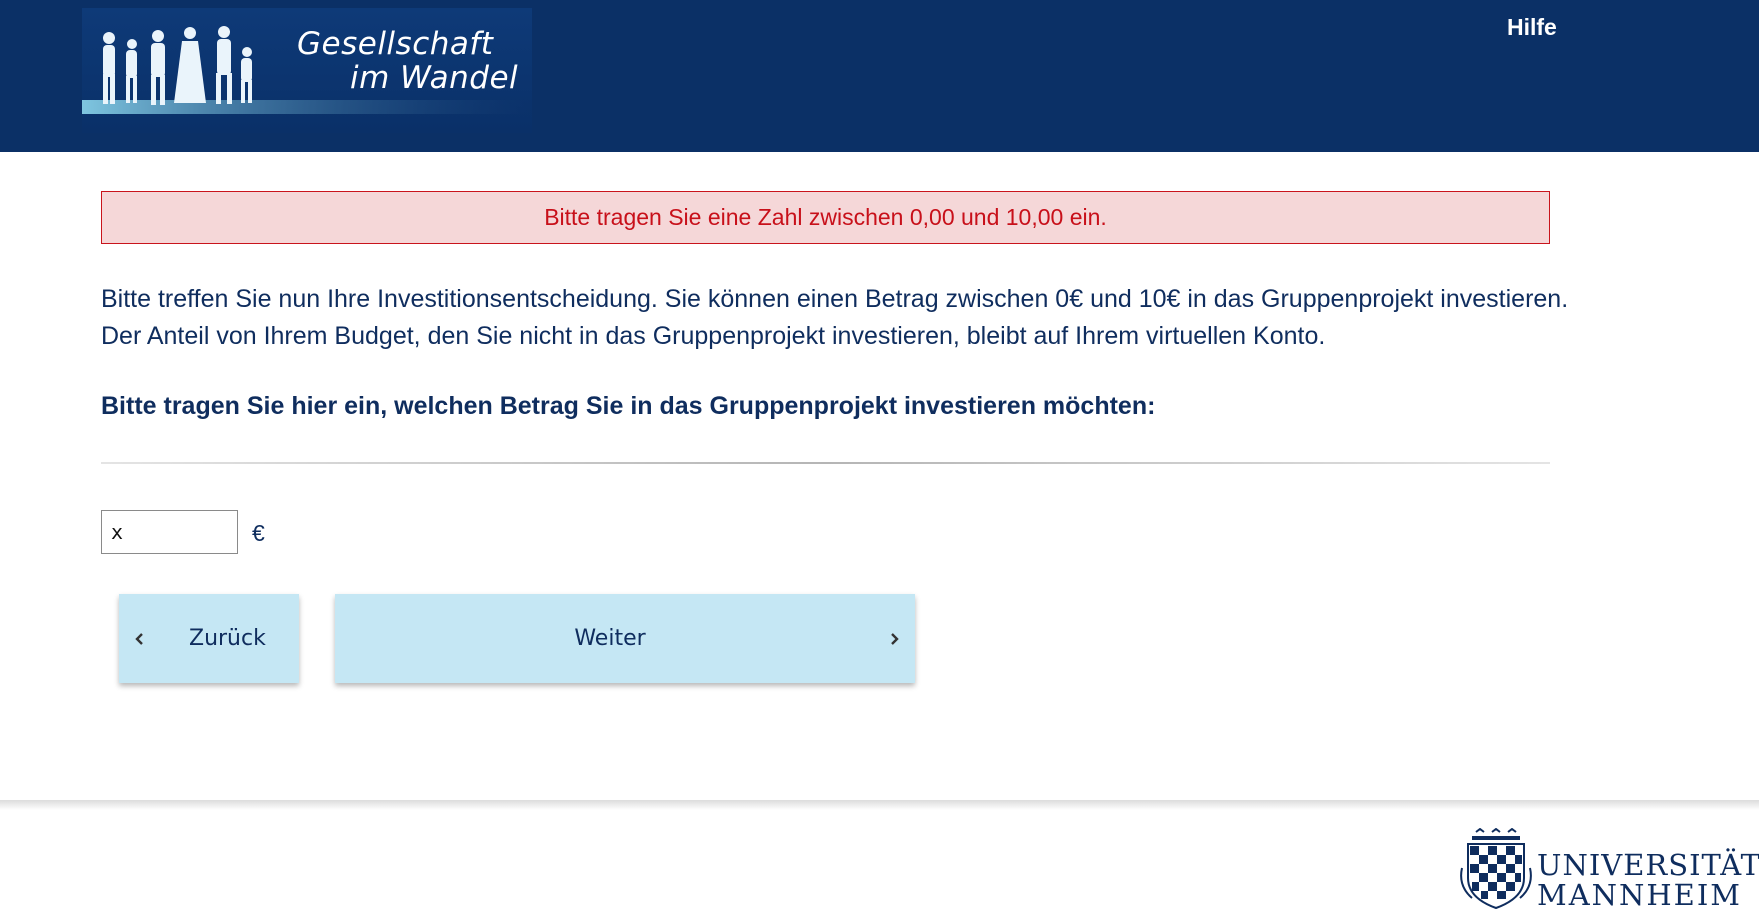 This screenshot has height=916, width=1759. I want to click on university-name-line1: UNIVERSITÄT, so click(1648, 865).